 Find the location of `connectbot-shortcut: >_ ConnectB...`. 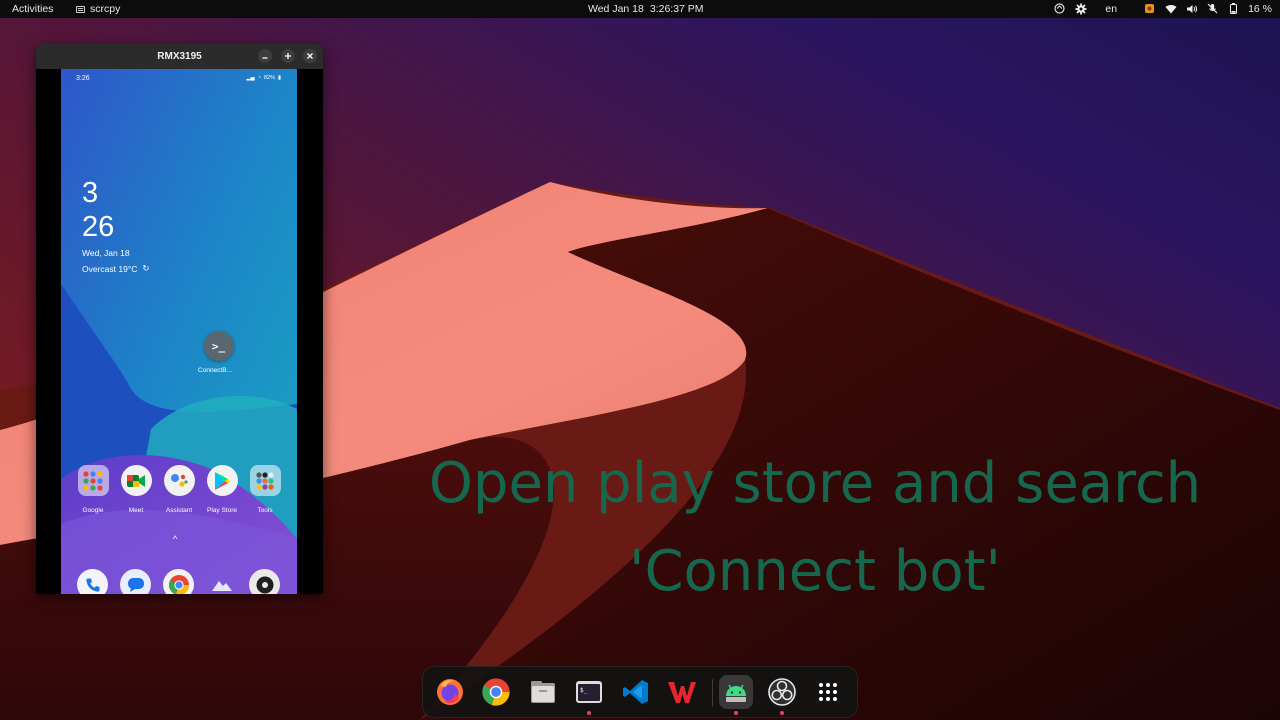

connectbot-shortcut: >_ ConnectB... is located at coordinates (217, 352).